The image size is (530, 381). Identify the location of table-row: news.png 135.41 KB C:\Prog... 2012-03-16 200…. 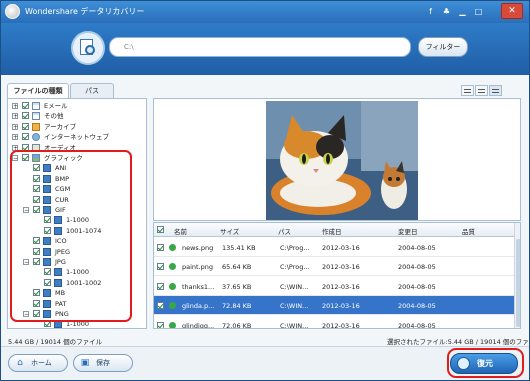
(334, 247).